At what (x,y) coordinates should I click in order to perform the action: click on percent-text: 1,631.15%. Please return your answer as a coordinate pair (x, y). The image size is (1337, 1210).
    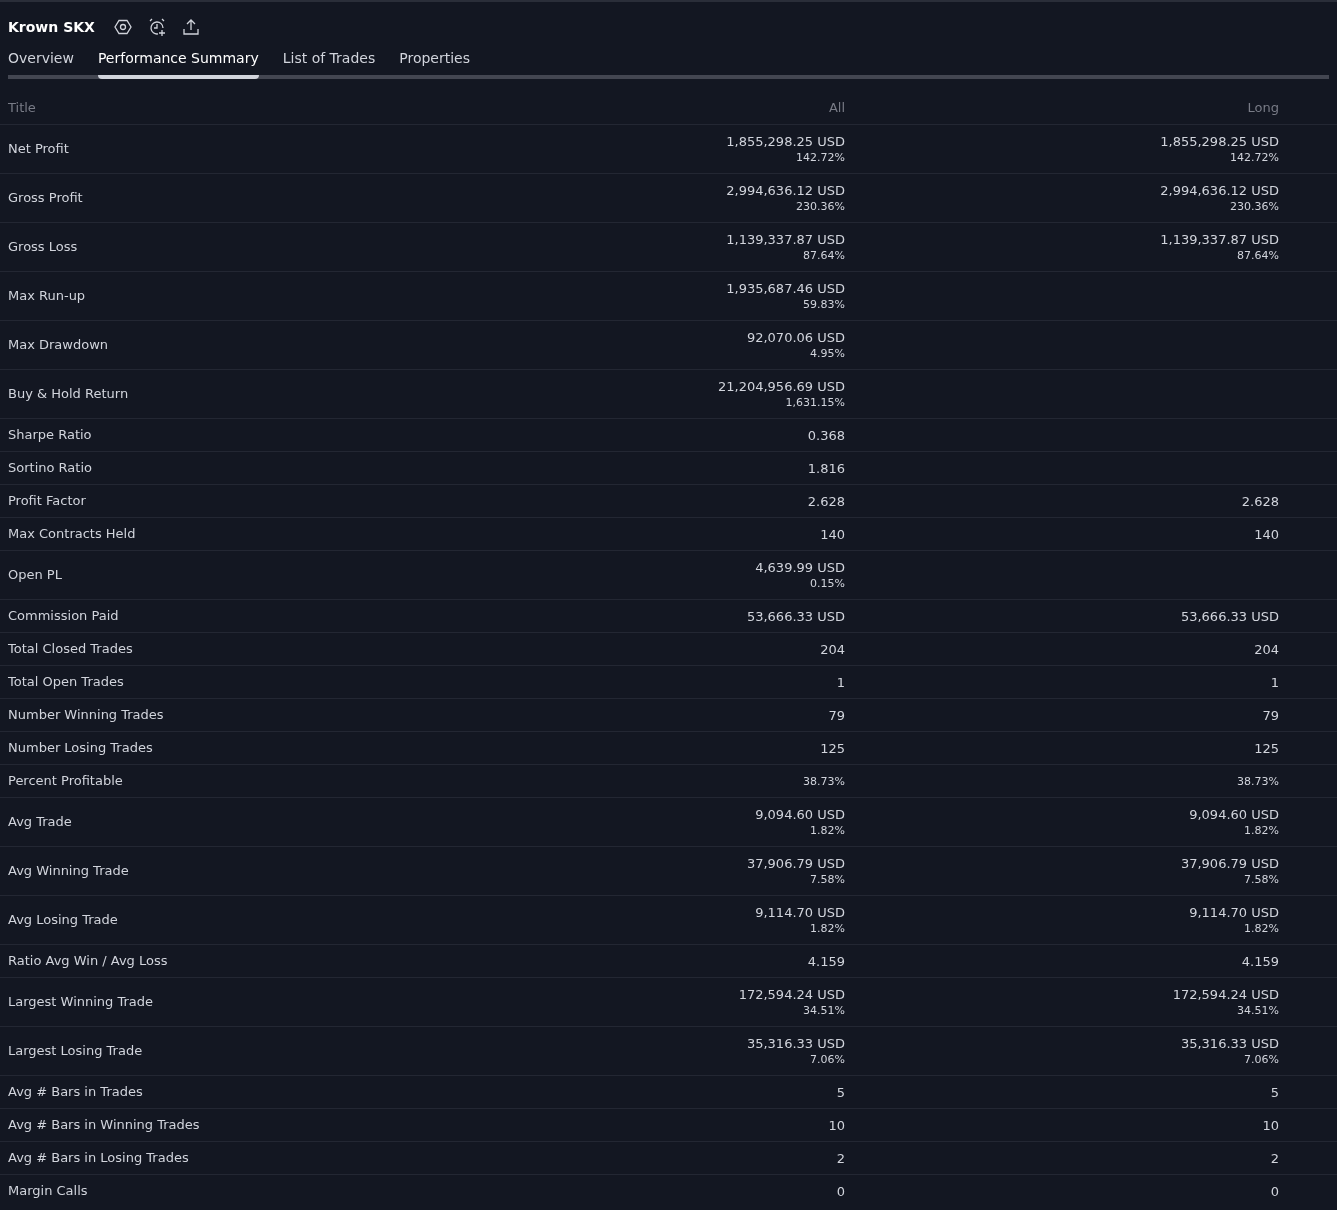
    Looking at the image, I should click on (815, 402).